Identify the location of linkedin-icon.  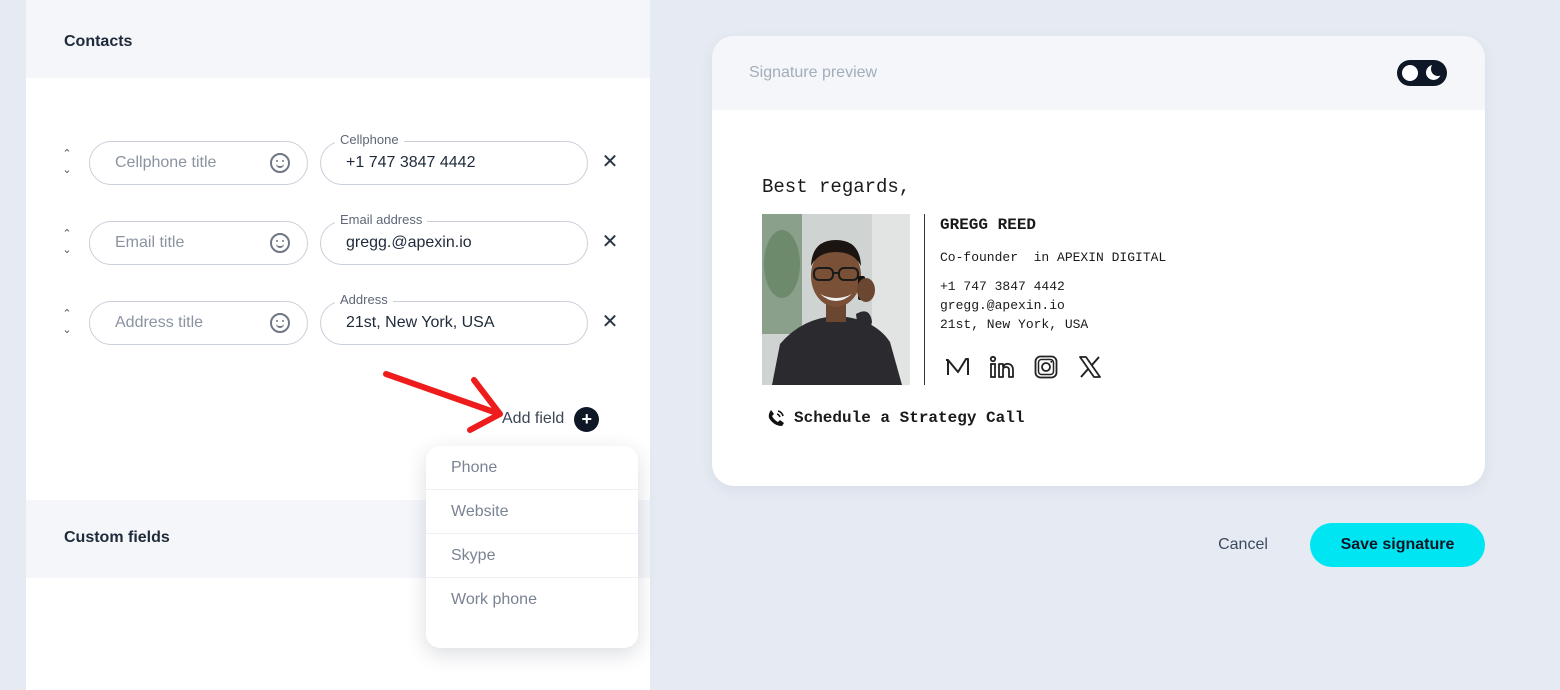
(1002, 367).